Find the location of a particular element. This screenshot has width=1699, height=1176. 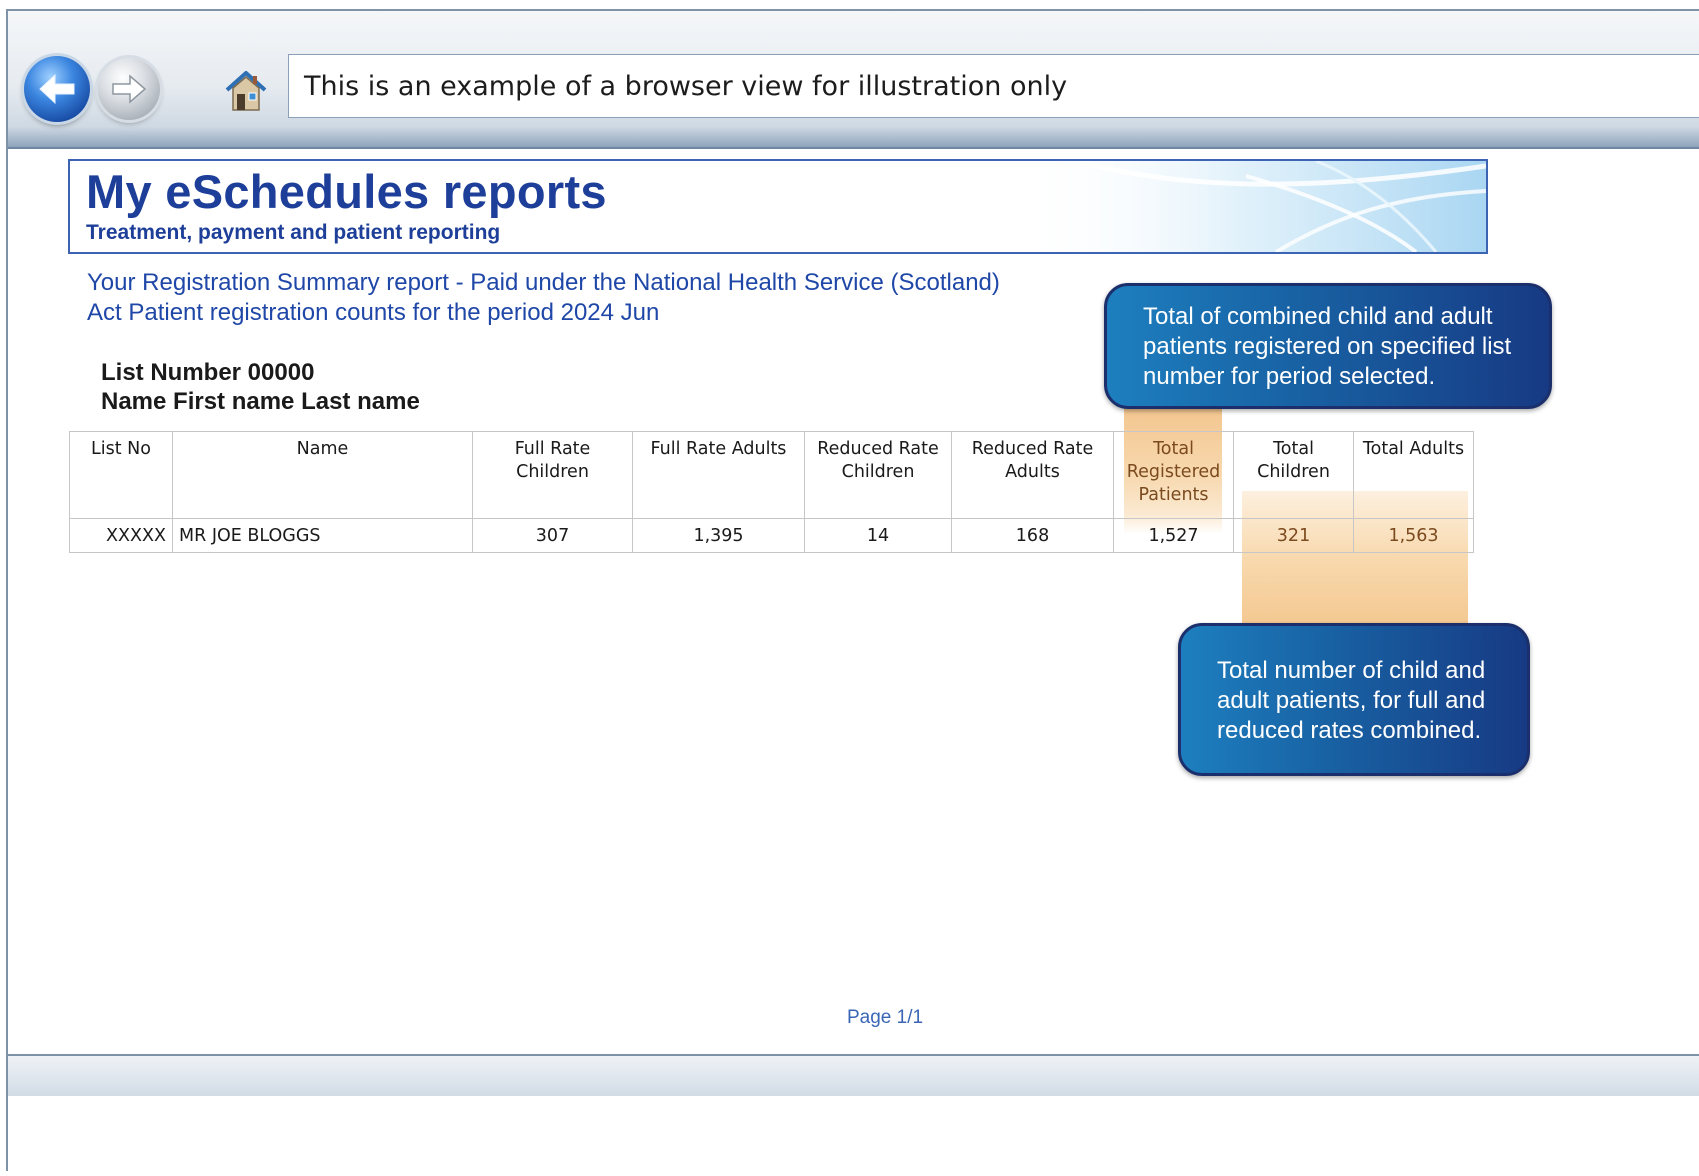

list-name: Name First name Last name is located at coordinates (260, 401).